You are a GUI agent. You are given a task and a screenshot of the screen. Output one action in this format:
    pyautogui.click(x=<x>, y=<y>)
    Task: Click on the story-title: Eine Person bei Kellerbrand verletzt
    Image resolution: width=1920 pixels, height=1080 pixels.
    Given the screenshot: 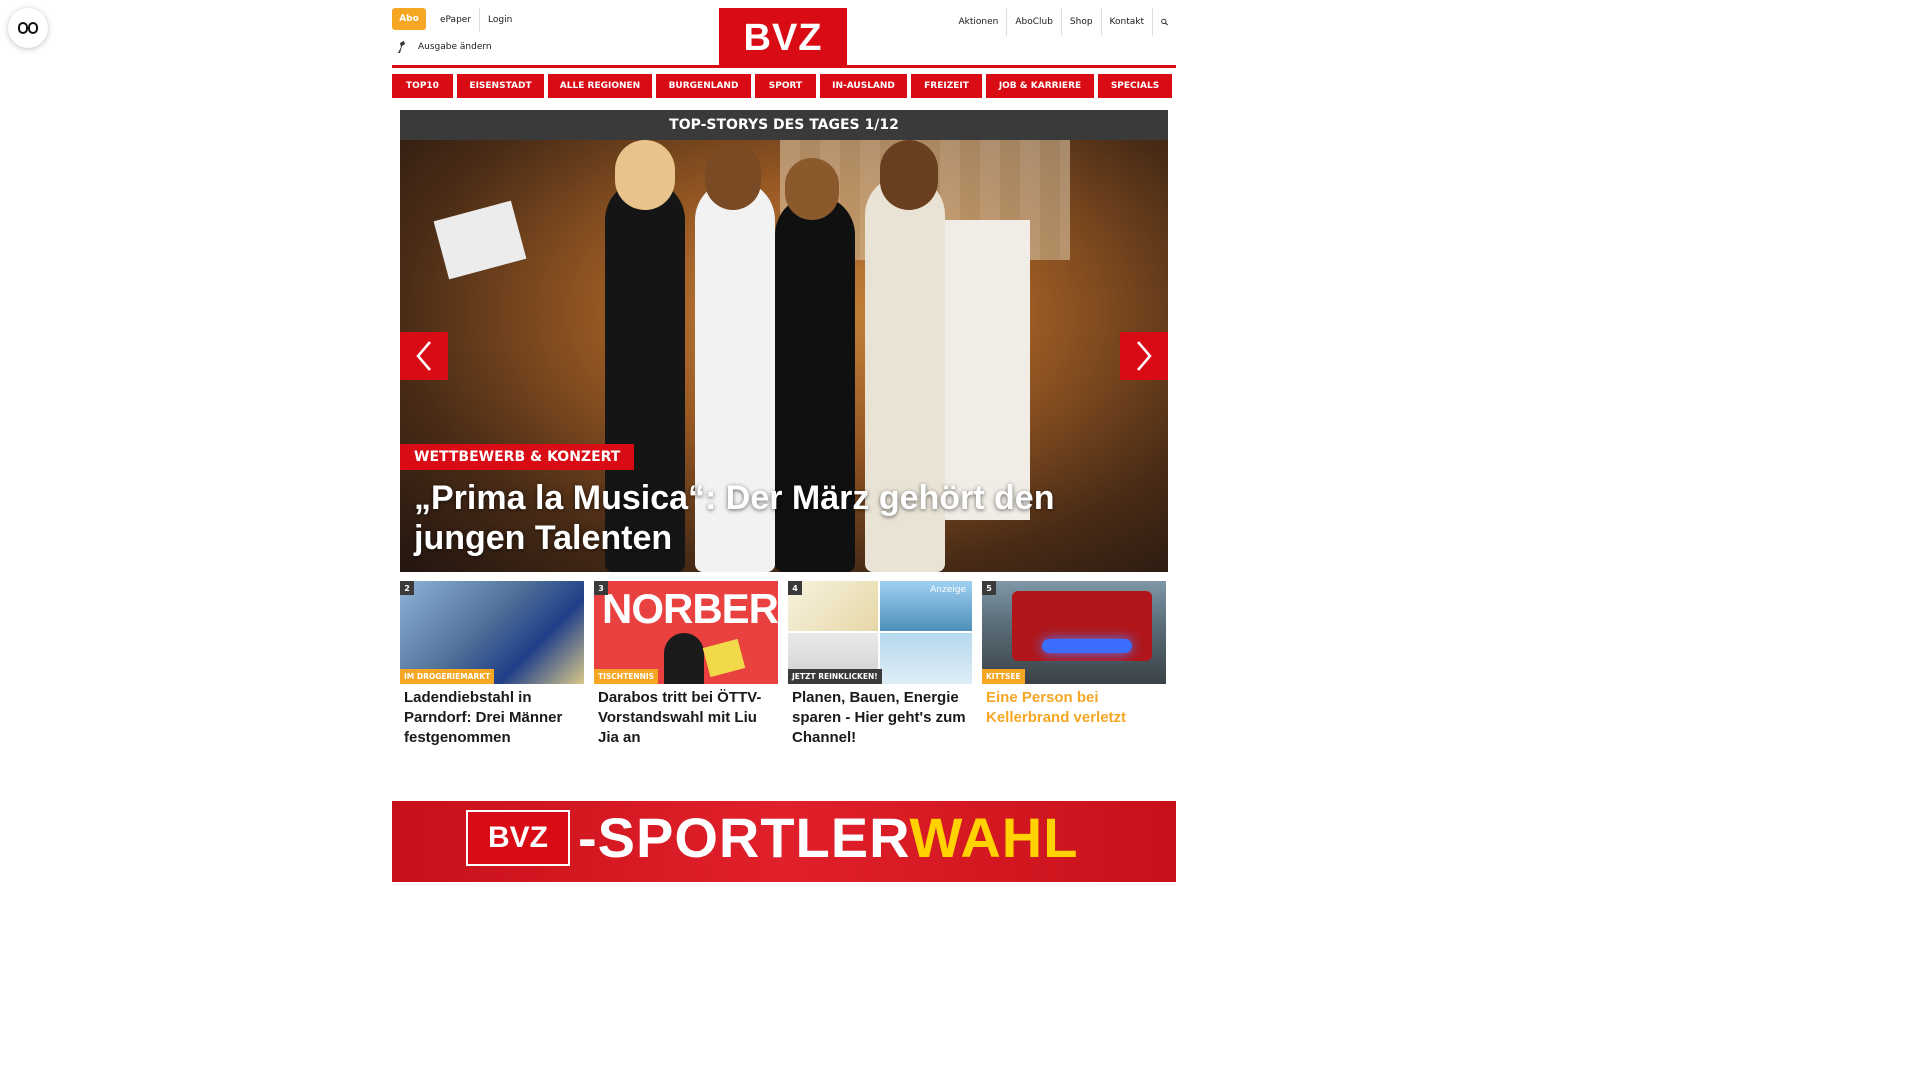 What is the action you would take?
    pyautogui.click(x=1074, y=706)
    